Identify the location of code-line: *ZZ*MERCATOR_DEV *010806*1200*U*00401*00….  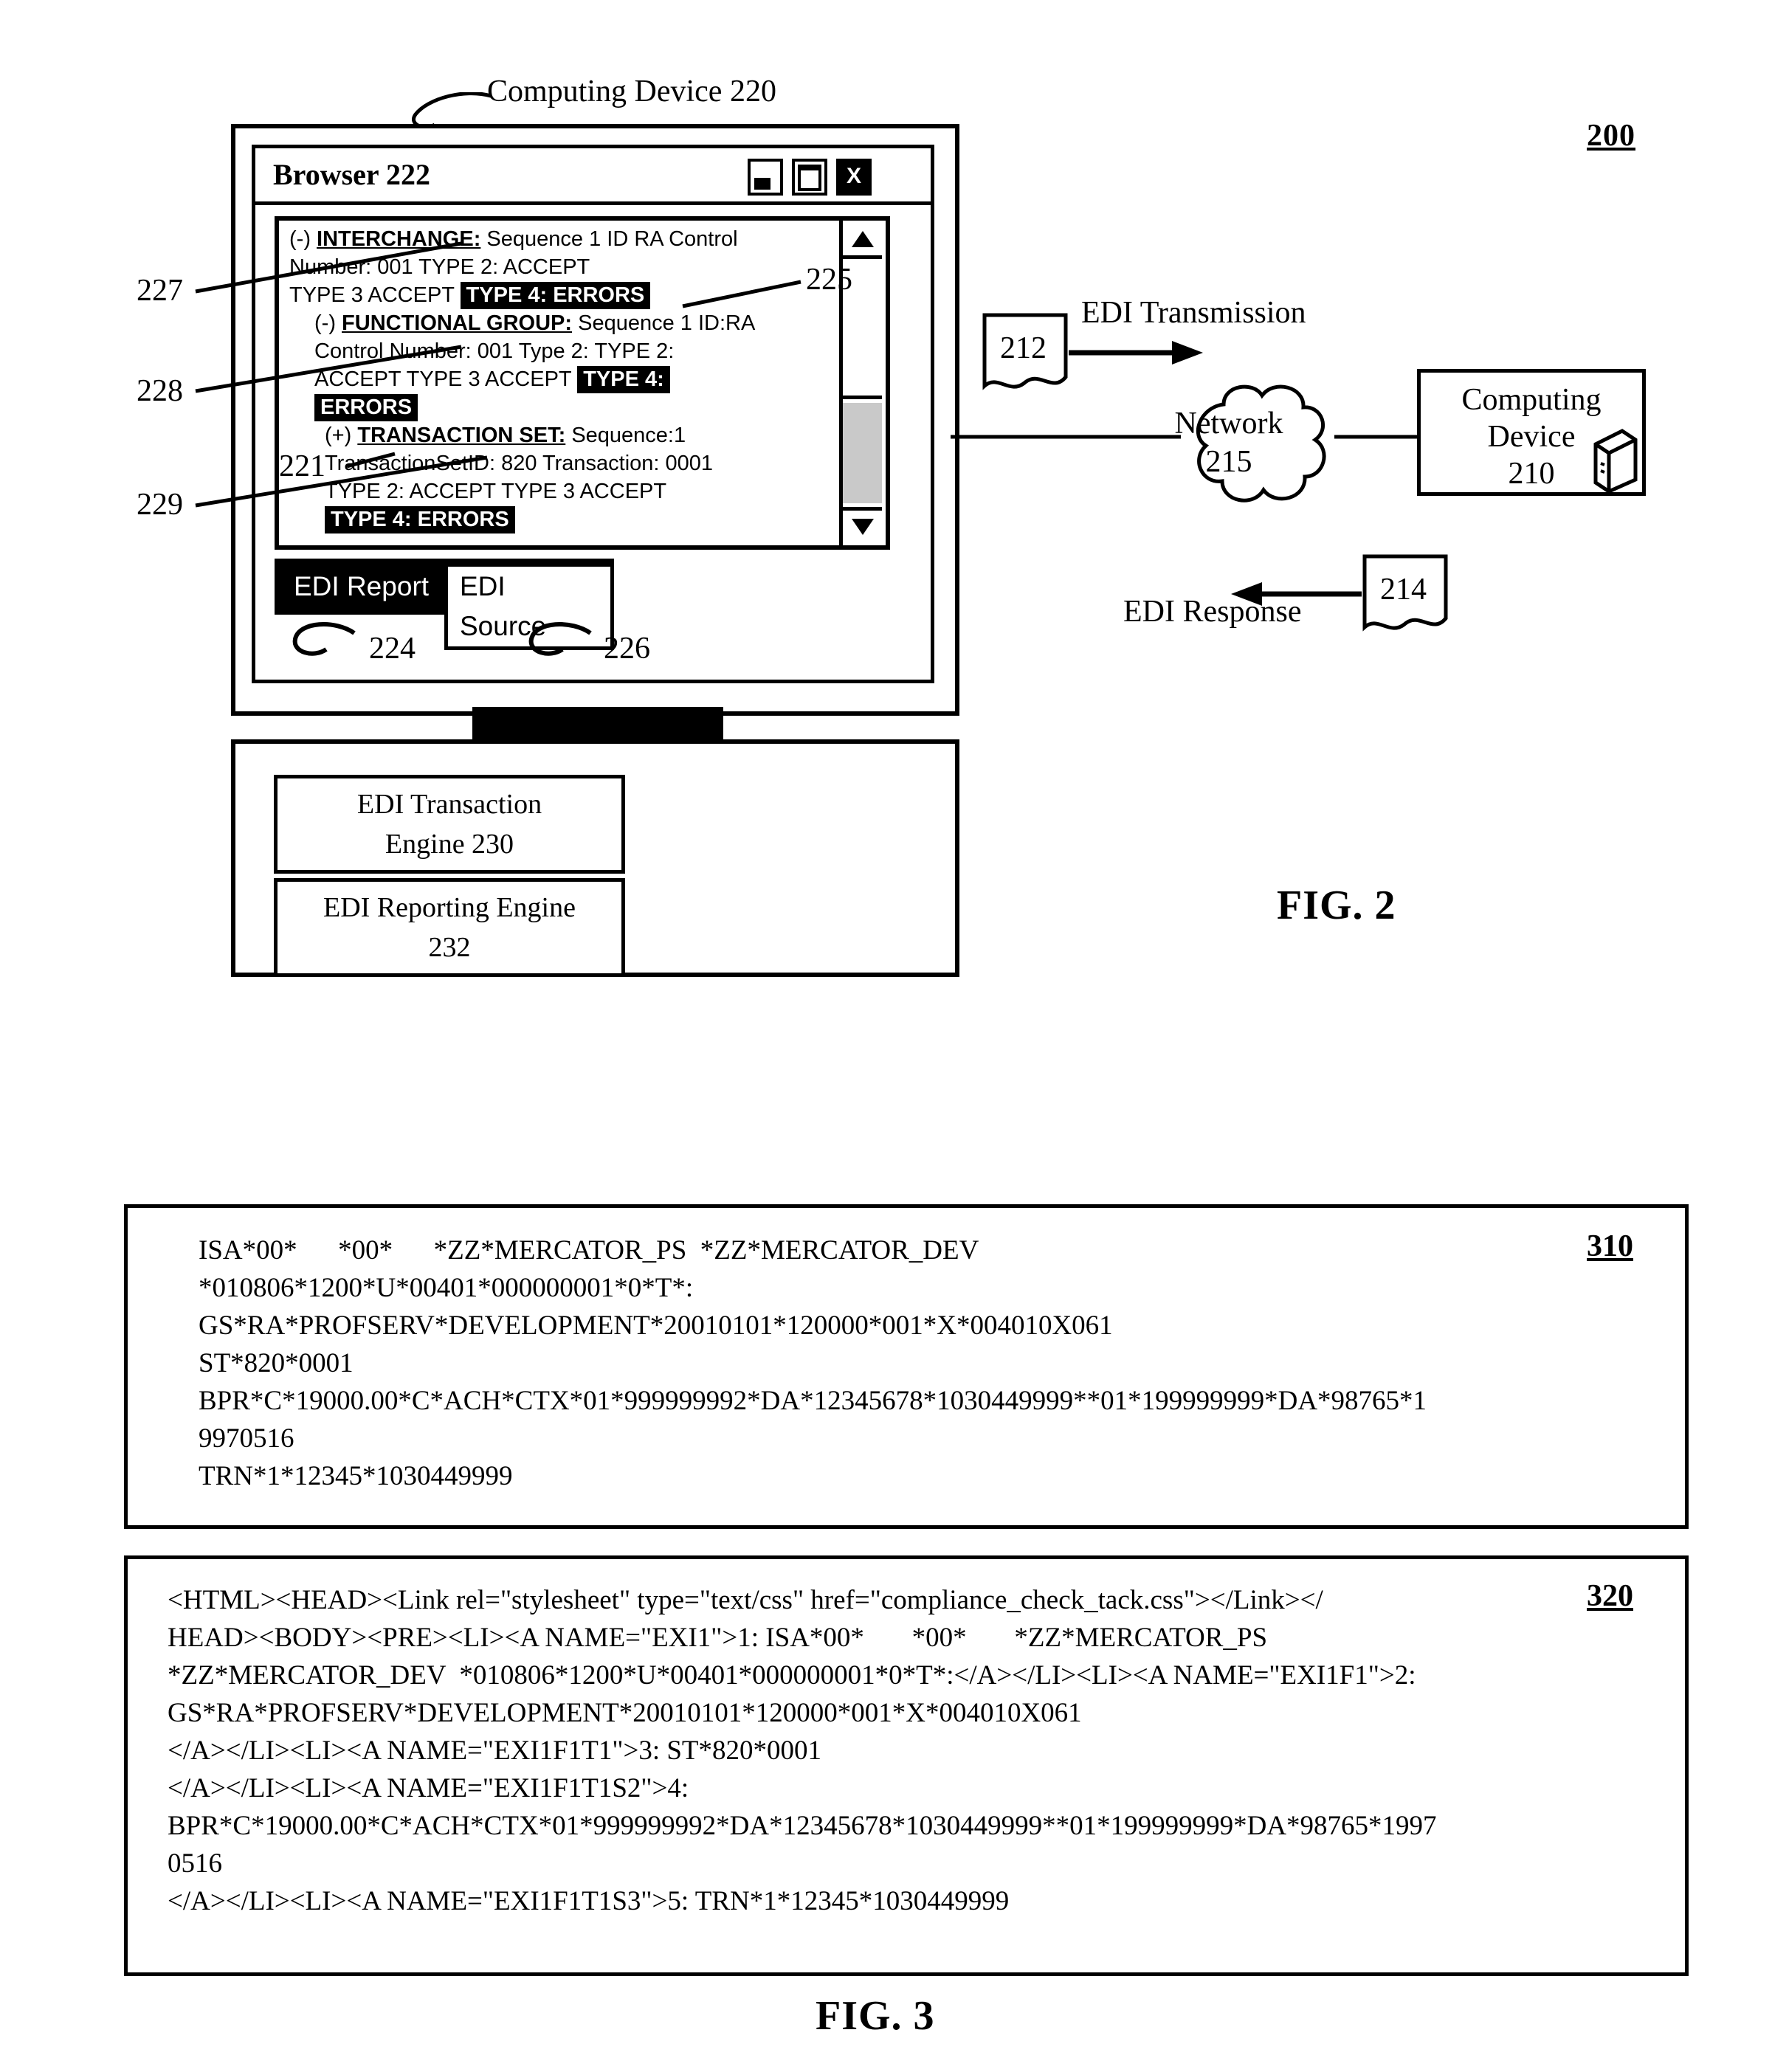
(792, 1675).